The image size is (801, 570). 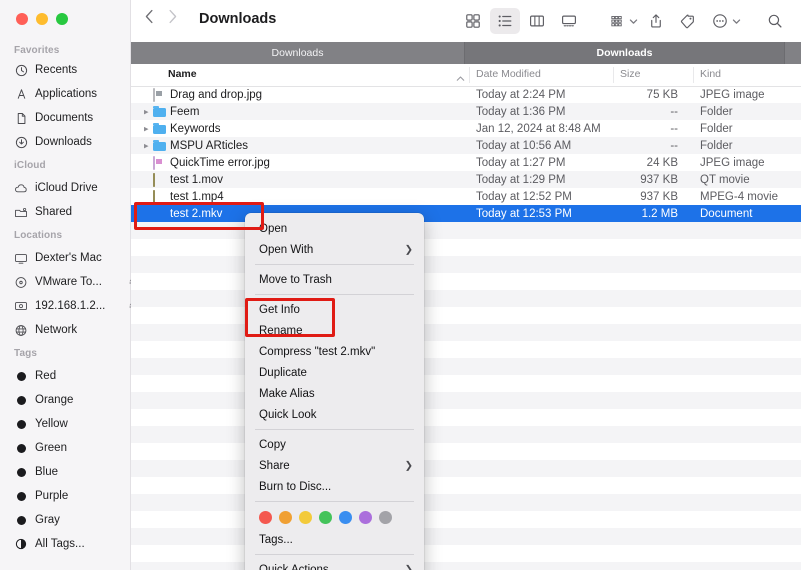 What do you see at coordinates (325, 517) in the screenshot?
I see `tag-swatch-green` at bounding box center [325, 517].